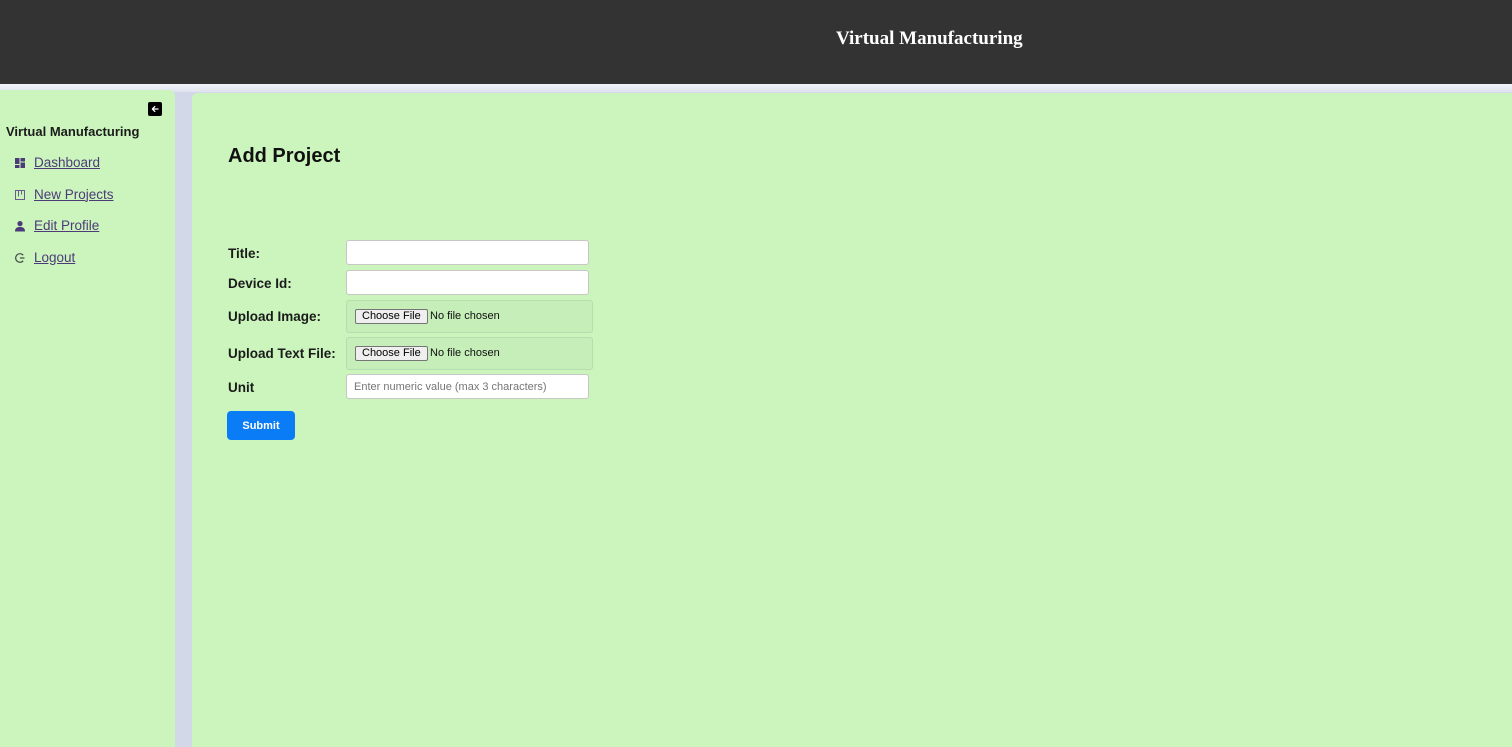 The width and height of the screenshot is (1512, 747). What do you see at coordinates (20, 194) in the screenshot?
I see `projects-icon` at bounding box center [20, 194].